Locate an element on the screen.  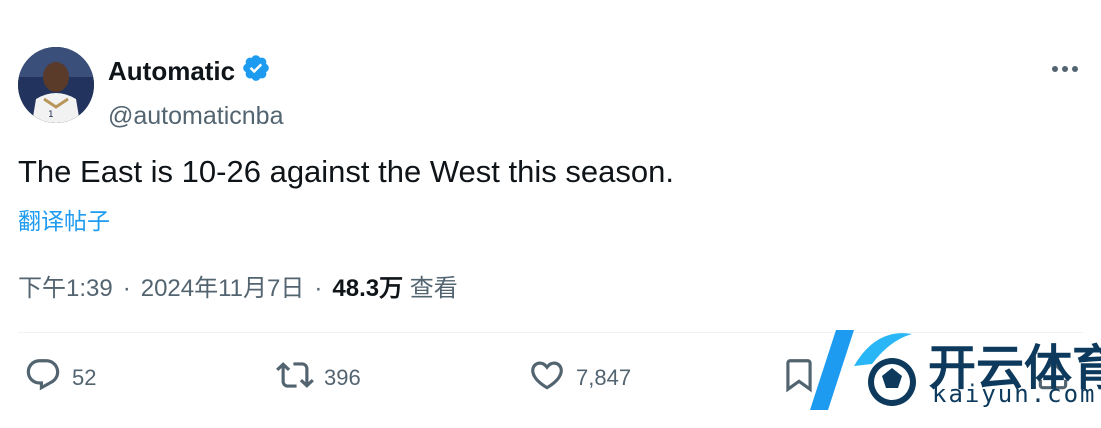
post-date: 2024年11月7日 is located at coordinates (223, 285).